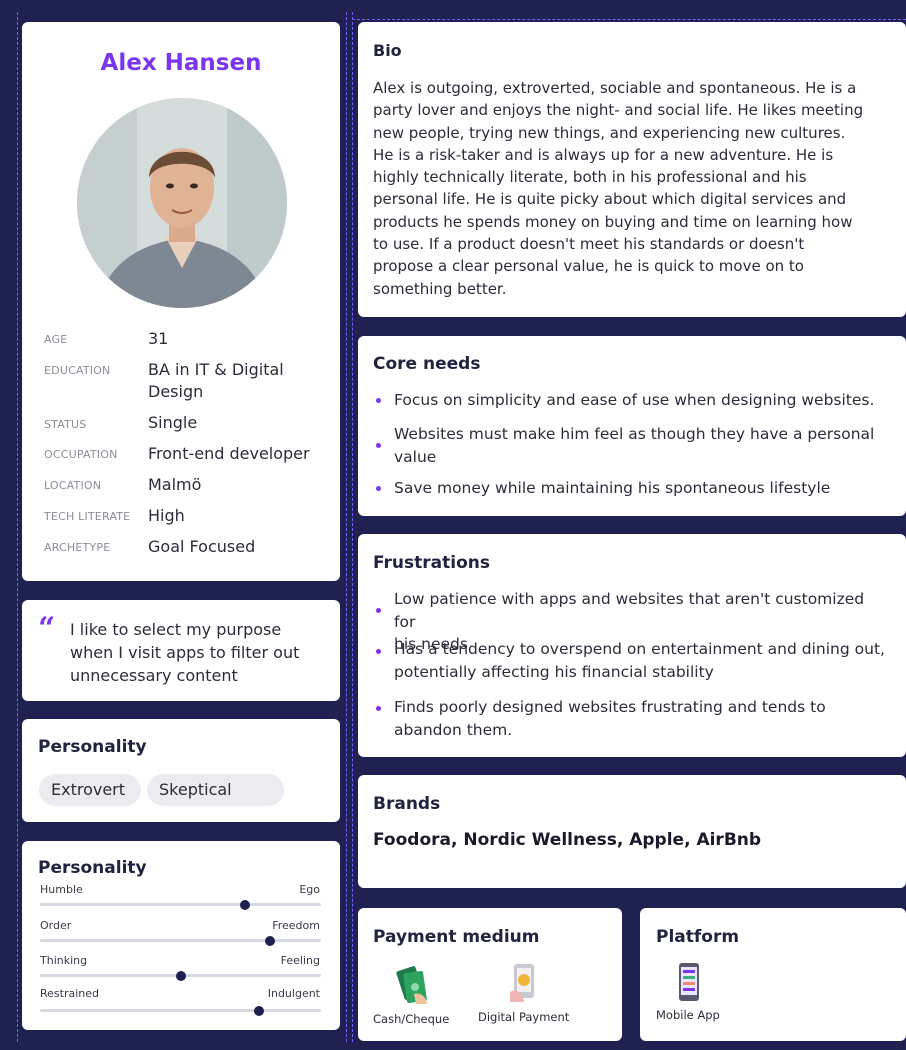 The height and width of the screenshot is (1050, 906). I want to click on avatar-photo, so click(182, 203).